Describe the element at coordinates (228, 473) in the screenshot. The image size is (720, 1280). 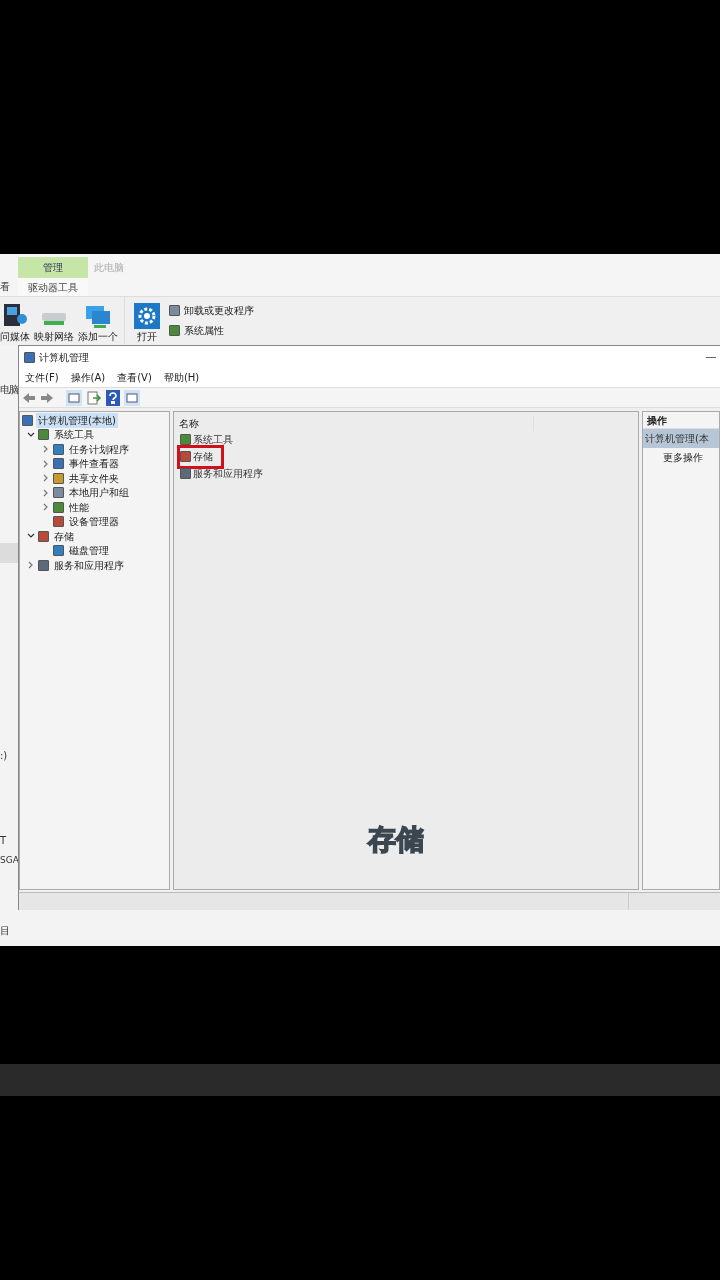
I see `list-item: 服务和应用程序` at that location.